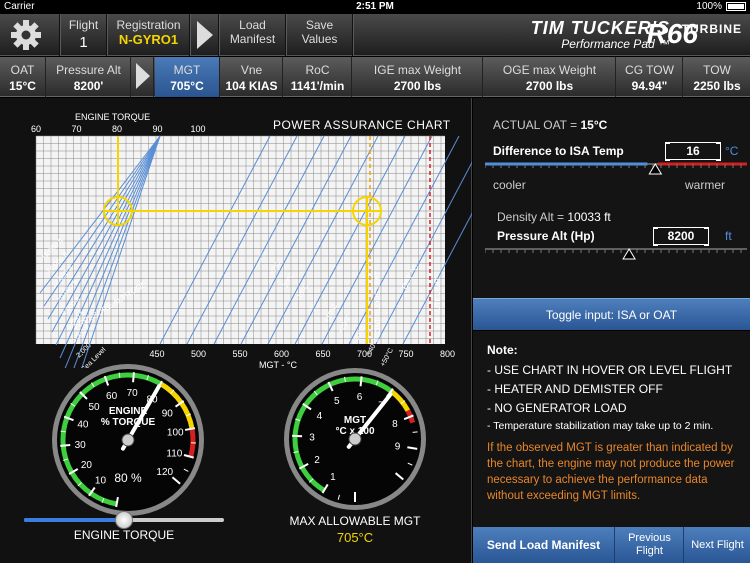 The height and width of the screenshot is (563, 750). What do you see at coordinates (124, 535) in the screenshot?
I see `torque-slider-label: ENGINE TORQUE` at bounding box center [124, 535].